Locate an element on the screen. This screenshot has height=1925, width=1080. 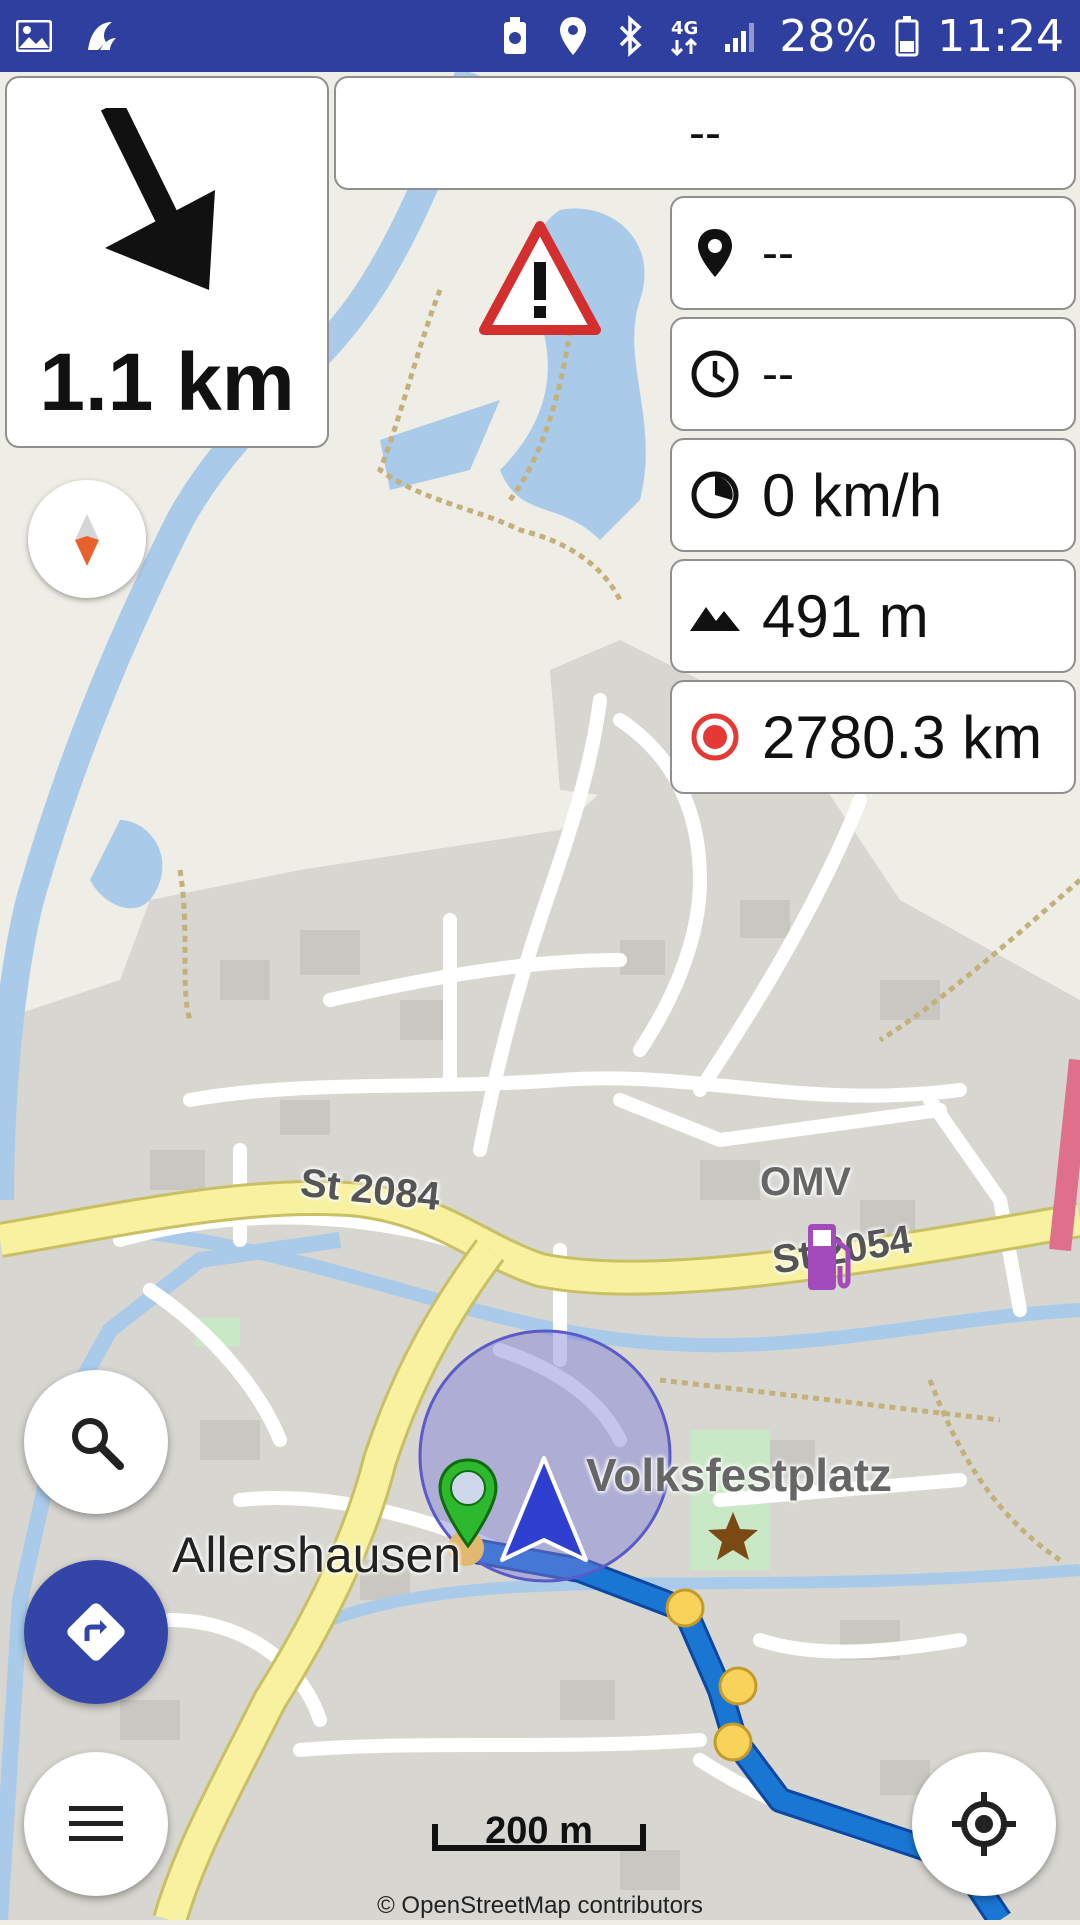
directions-icon is located at coordinates (96, 1632).